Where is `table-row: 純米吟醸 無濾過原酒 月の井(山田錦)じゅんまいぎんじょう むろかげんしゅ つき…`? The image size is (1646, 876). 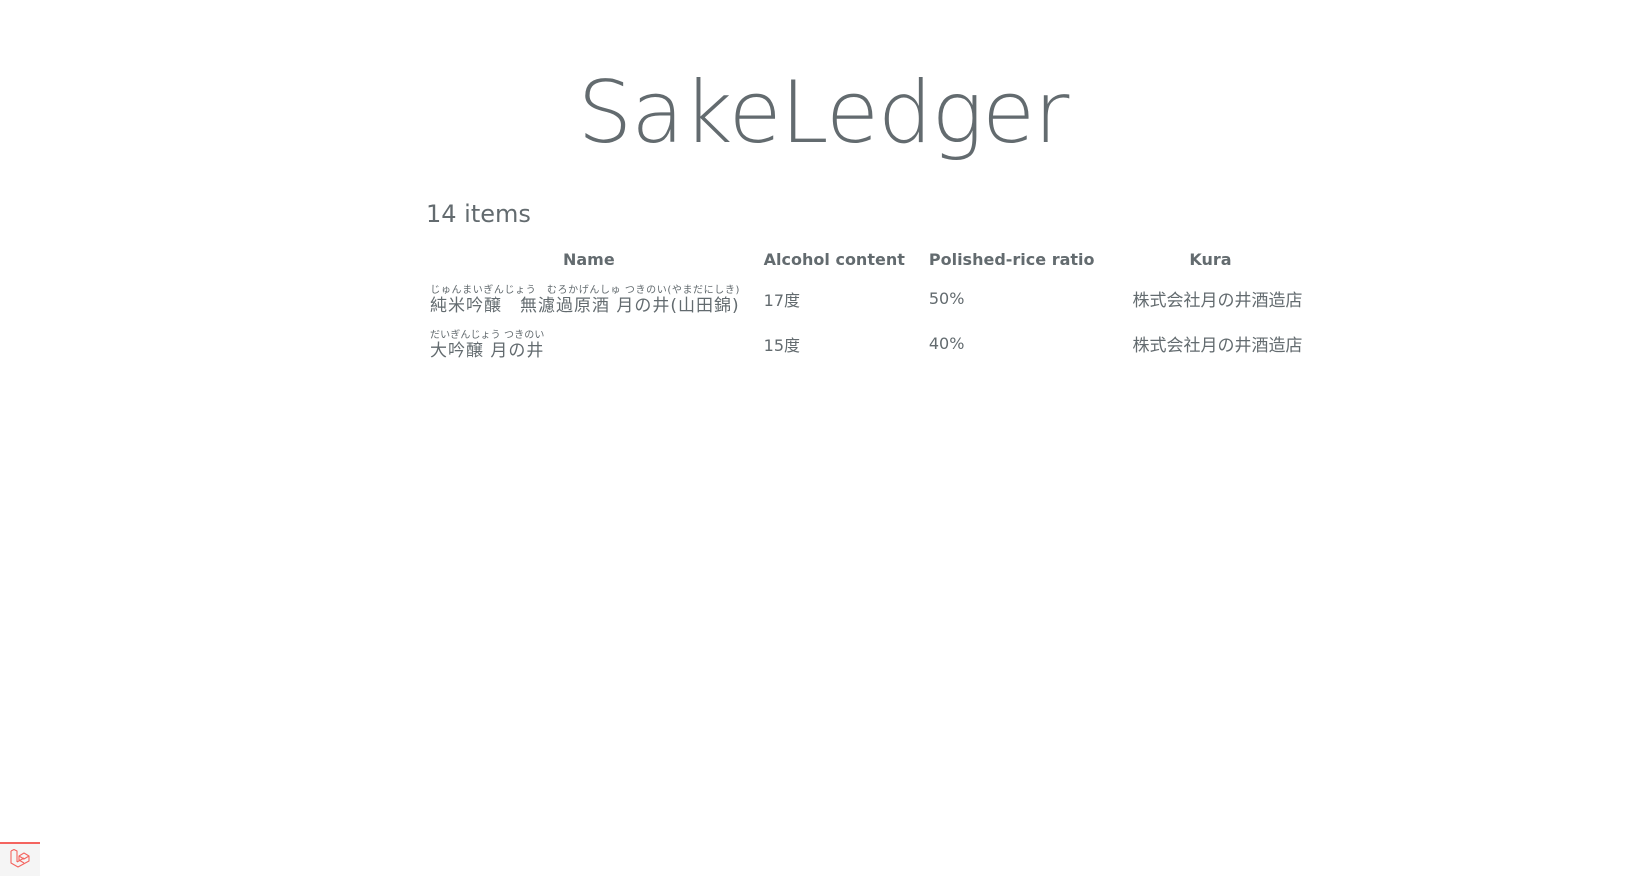 table-row: 純米吟醸 無濾過原酒 月の井(山田錦)じゅんまいぎんじょう むろかげんしゅ つき… is located at coordinates (870, 295).